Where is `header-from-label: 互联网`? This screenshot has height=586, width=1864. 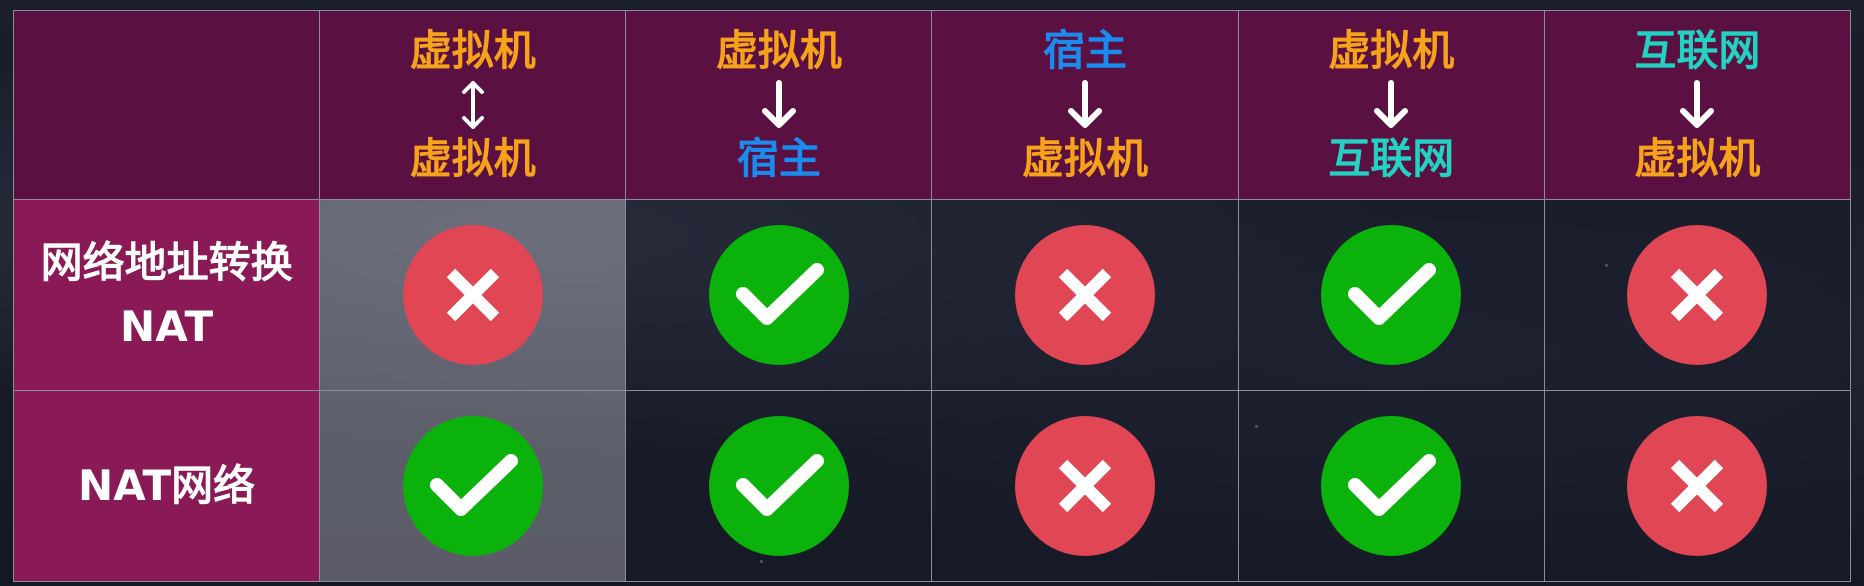 header-from-label: 互联网 is located at coordinates (1697, 50).